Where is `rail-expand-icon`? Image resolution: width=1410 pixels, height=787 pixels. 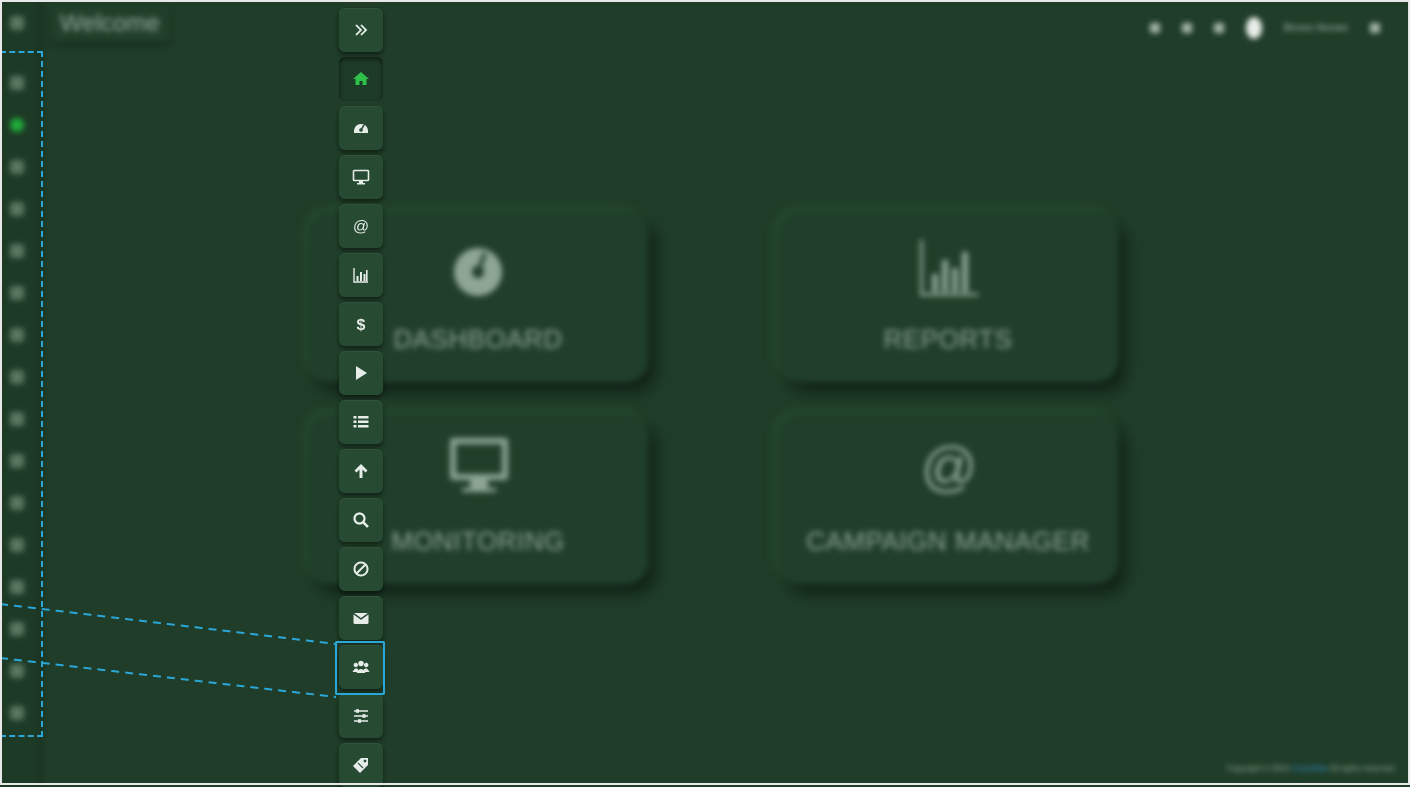
rail-expand-icon is located at coordinates (17, 83).